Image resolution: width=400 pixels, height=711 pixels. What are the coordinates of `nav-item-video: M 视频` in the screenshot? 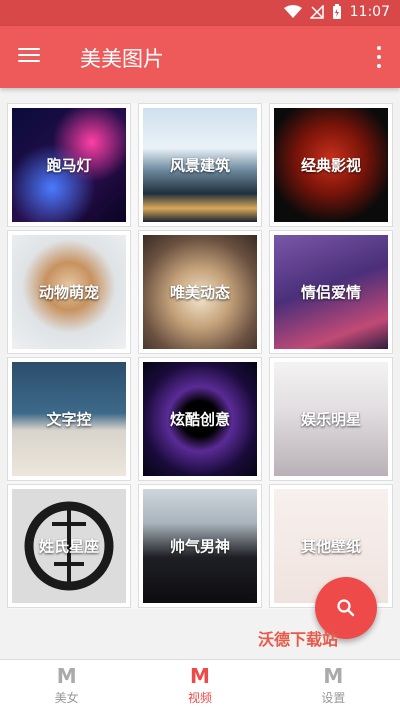 It's located at (199, 685).